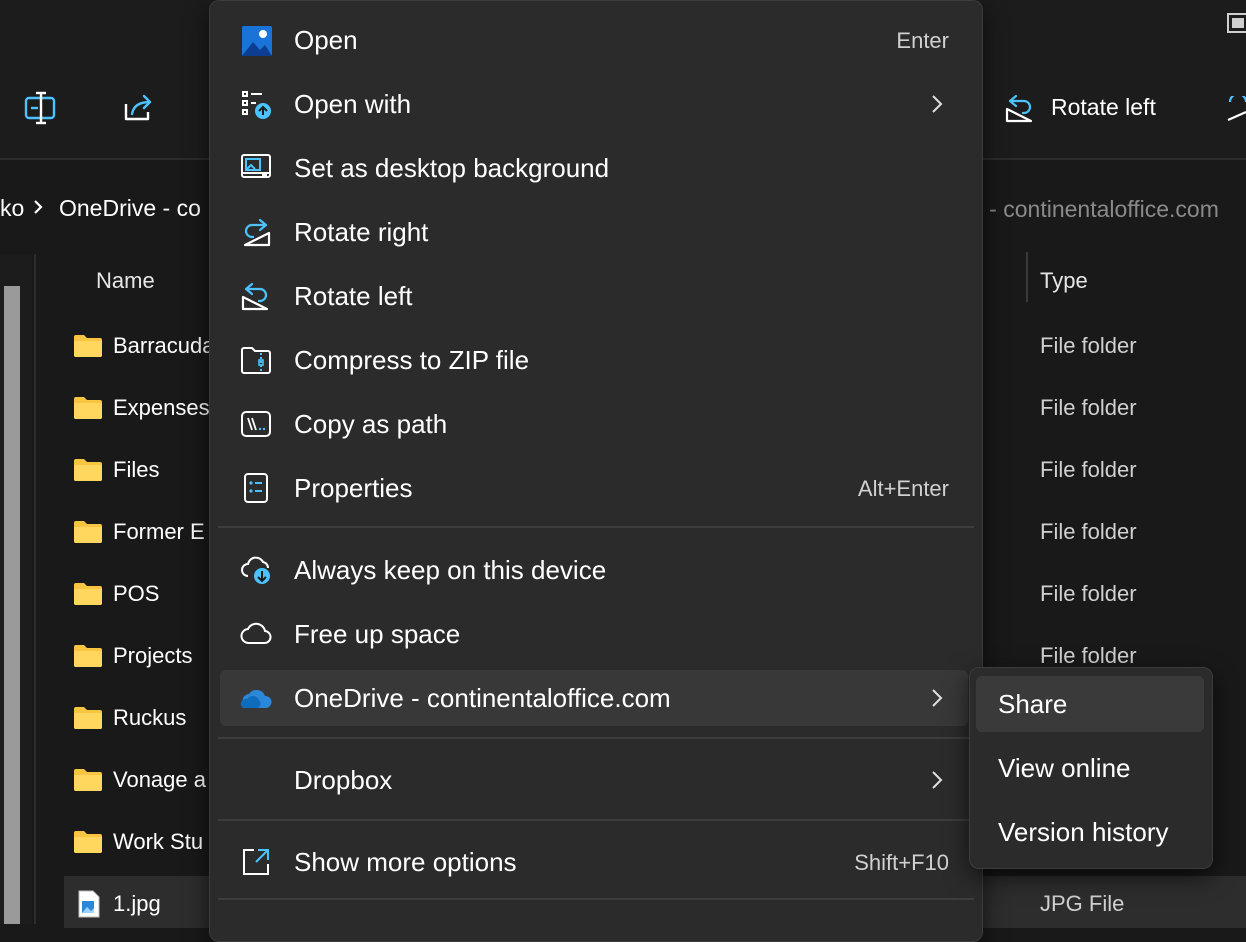 This screenshot has height=942, width=1246. I want to click on open-with-icon, so click(256, 105).